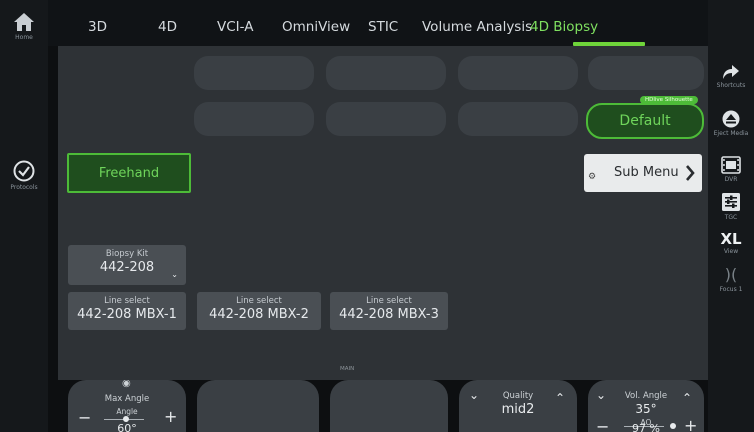  What do you see at coordinates (127, 314) in the screenshot?
I see `line-select-value: 442-208 MBX-1` at bounding box center [127, 314].